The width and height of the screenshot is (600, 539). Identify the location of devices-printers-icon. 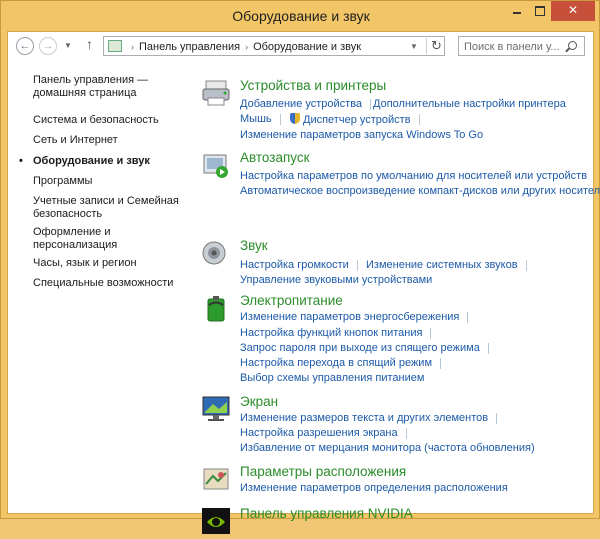
(216, 93).